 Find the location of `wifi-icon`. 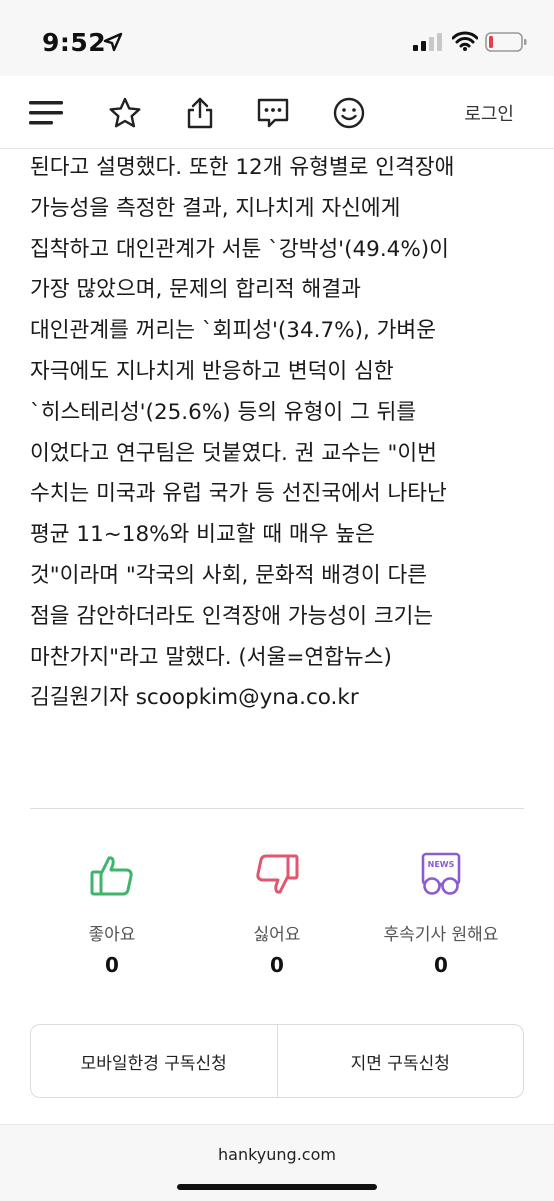

wifi-icon is located at coordinates (465, 41).